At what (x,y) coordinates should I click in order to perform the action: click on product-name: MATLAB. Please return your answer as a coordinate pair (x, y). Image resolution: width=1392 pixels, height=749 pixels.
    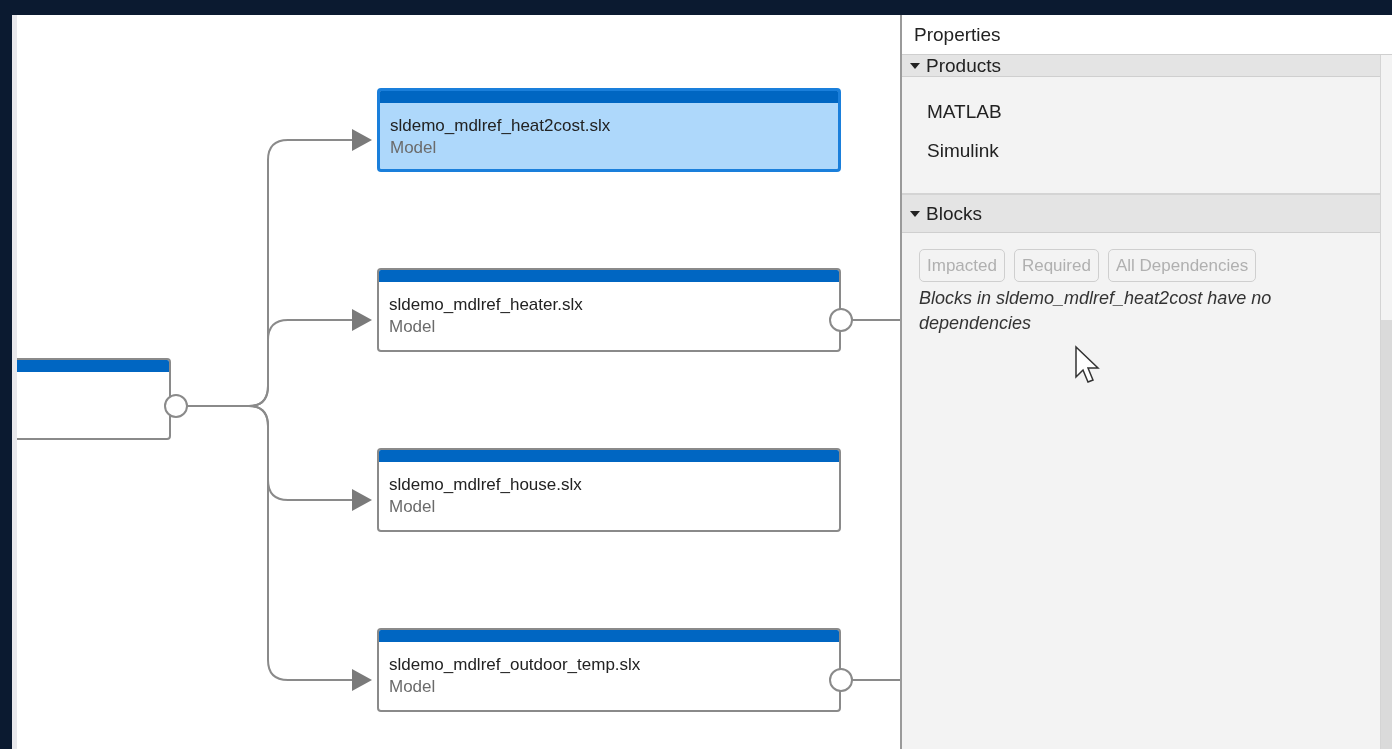
    Looking at the image, I should click on (965, 112).